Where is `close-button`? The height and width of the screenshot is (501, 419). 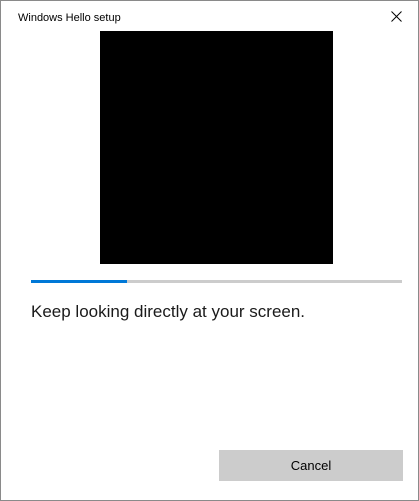
close-button is located at coordinates (396, 16).